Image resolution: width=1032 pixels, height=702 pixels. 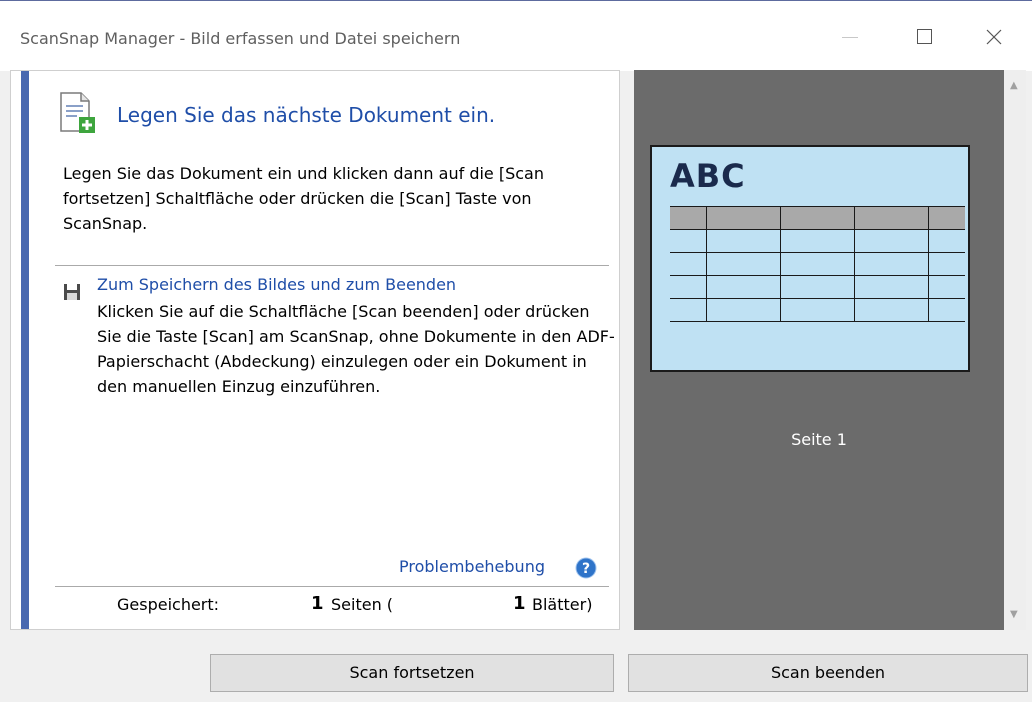 What do you see at coordinates (562, 604) in the screenshot?
I see `saved-sheets-unit: Blätter)` at bounding box center [562, 604].